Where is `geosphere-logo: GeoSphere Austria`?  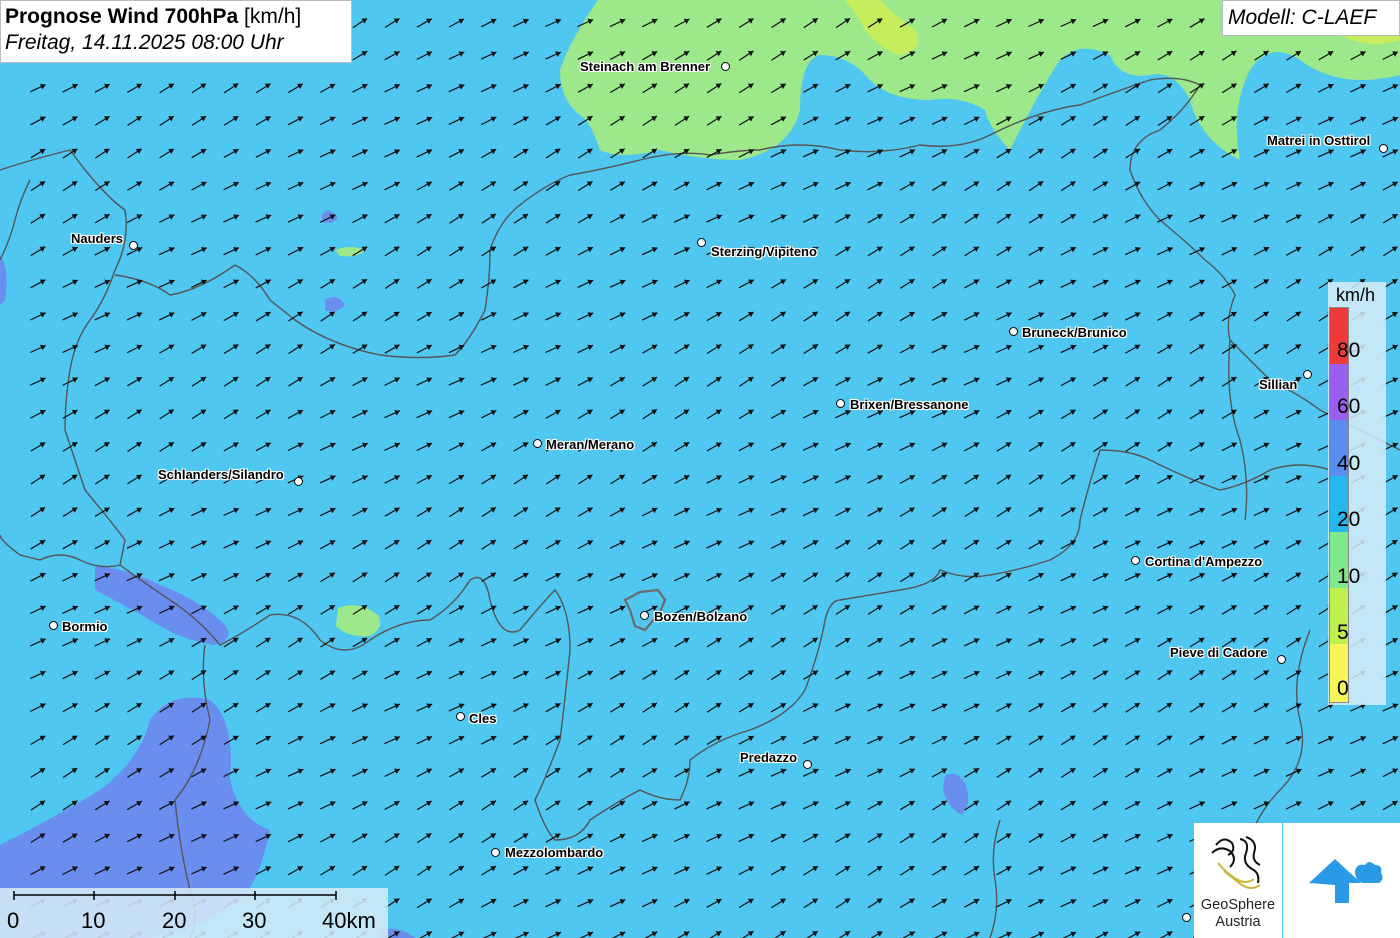 geosphere-logo: GeoSphere Austria is located at coordinates (1238, 880).